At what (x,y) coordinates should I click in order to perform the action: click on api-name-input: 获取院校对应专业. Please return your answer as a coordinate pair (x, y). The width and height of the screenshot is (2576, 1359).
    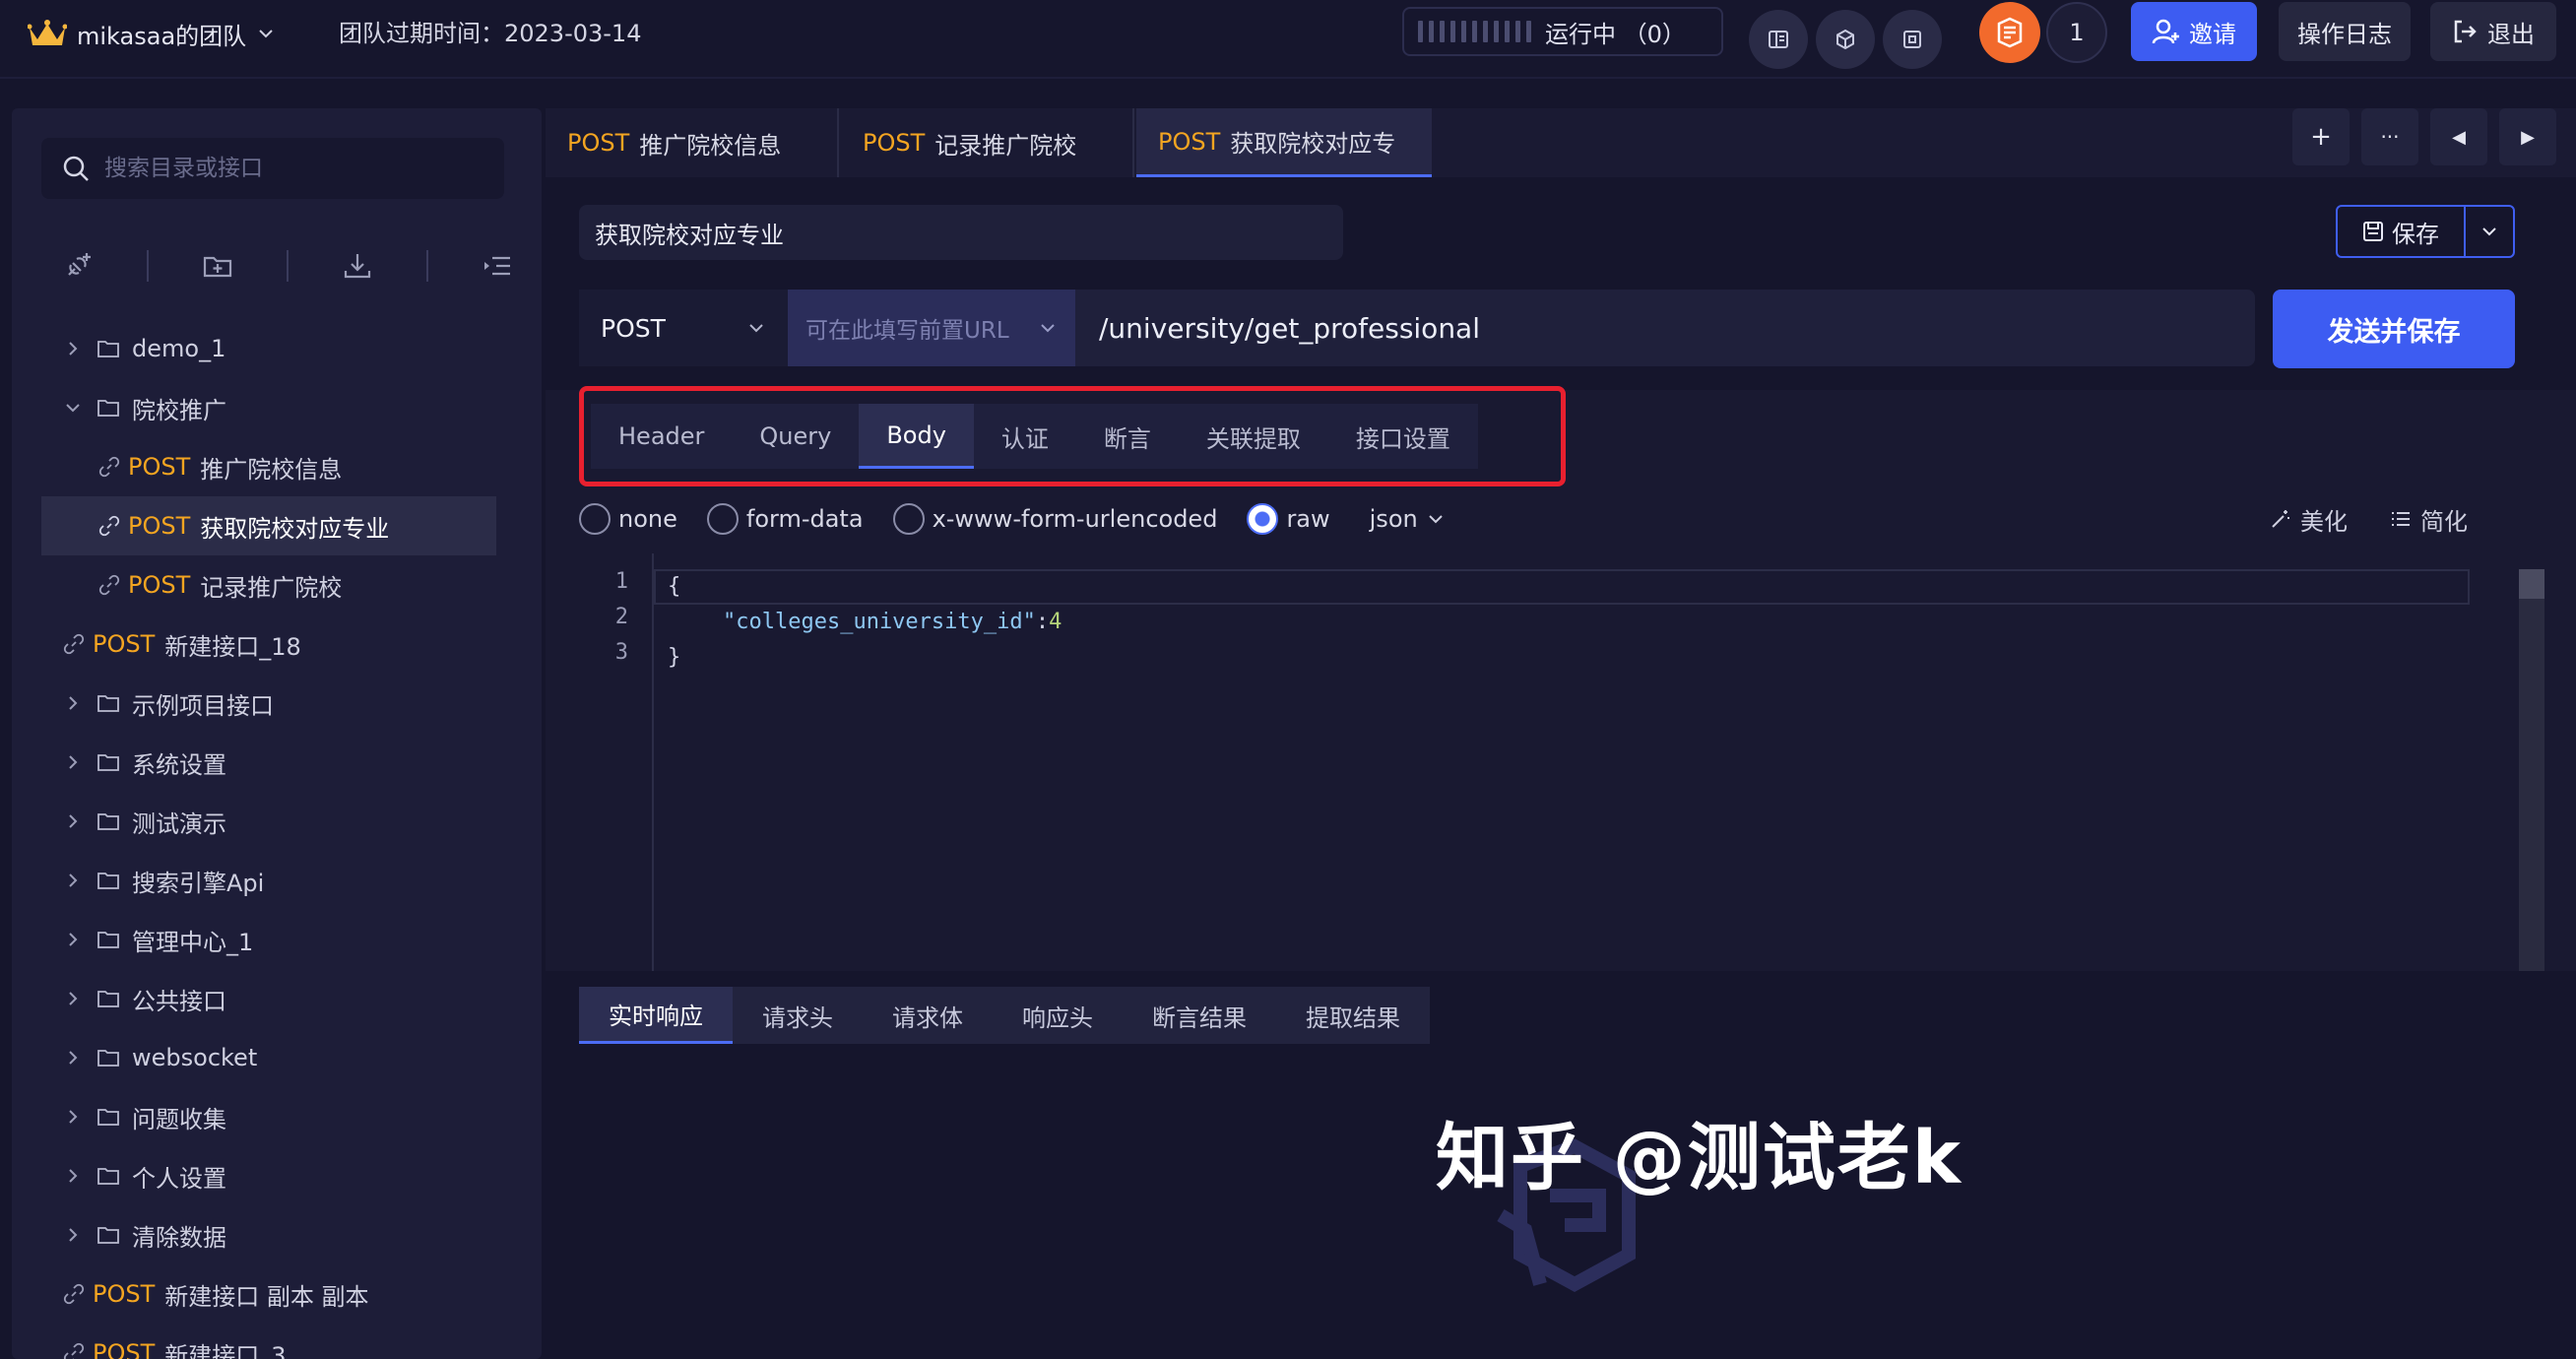
    Looking at the image, I should click on (961, 233).